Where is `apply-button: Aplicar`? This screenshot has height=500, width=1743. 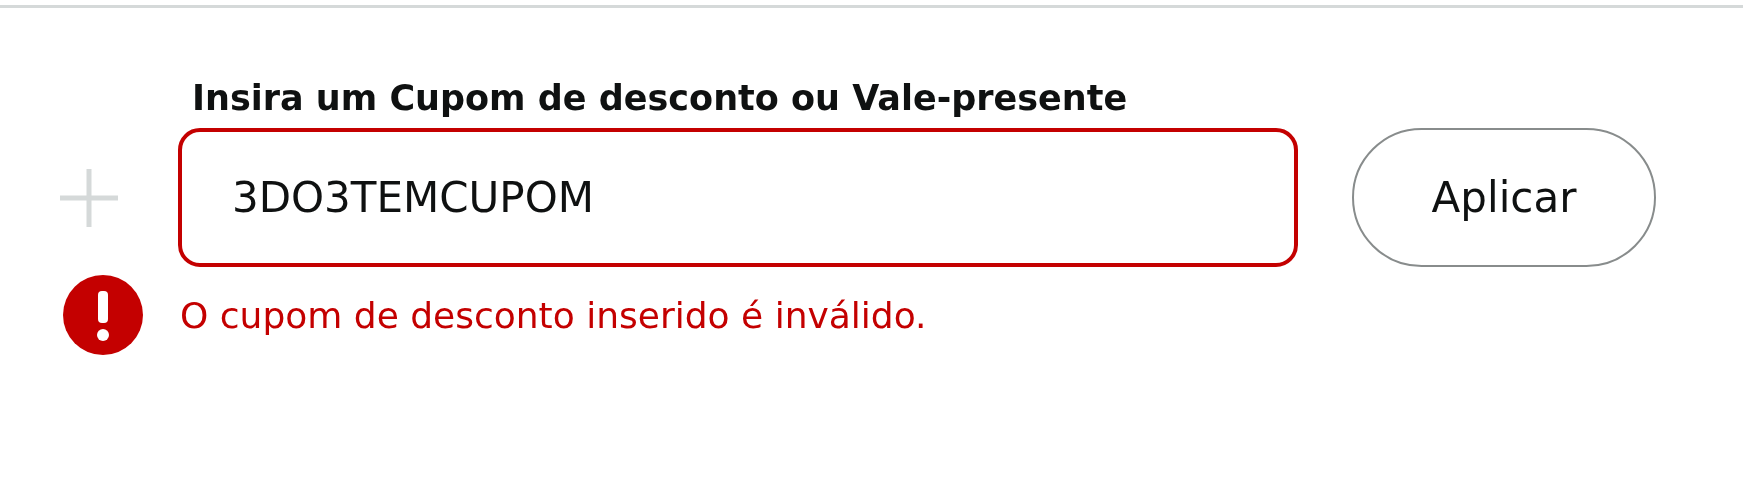
apply-button: Aplicar is located at coordinates (1504, 197).